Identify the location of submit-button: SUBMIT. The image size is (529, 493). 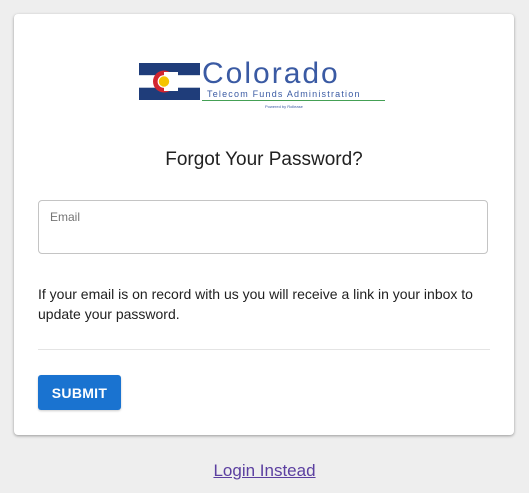
(79, 392).